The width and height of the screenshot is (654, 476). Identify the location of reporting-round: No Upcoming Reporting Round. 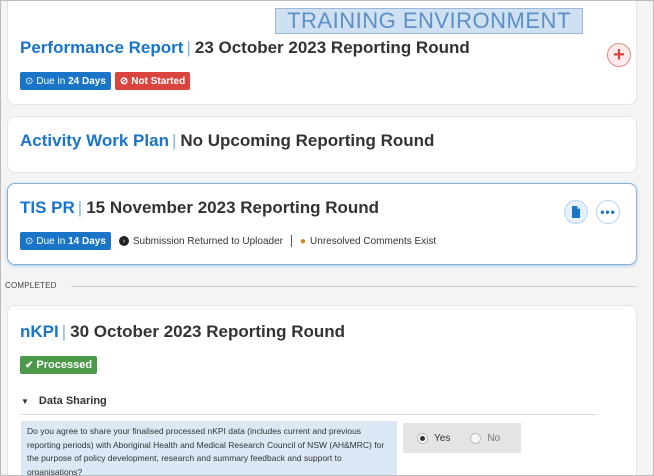
(307, 140).